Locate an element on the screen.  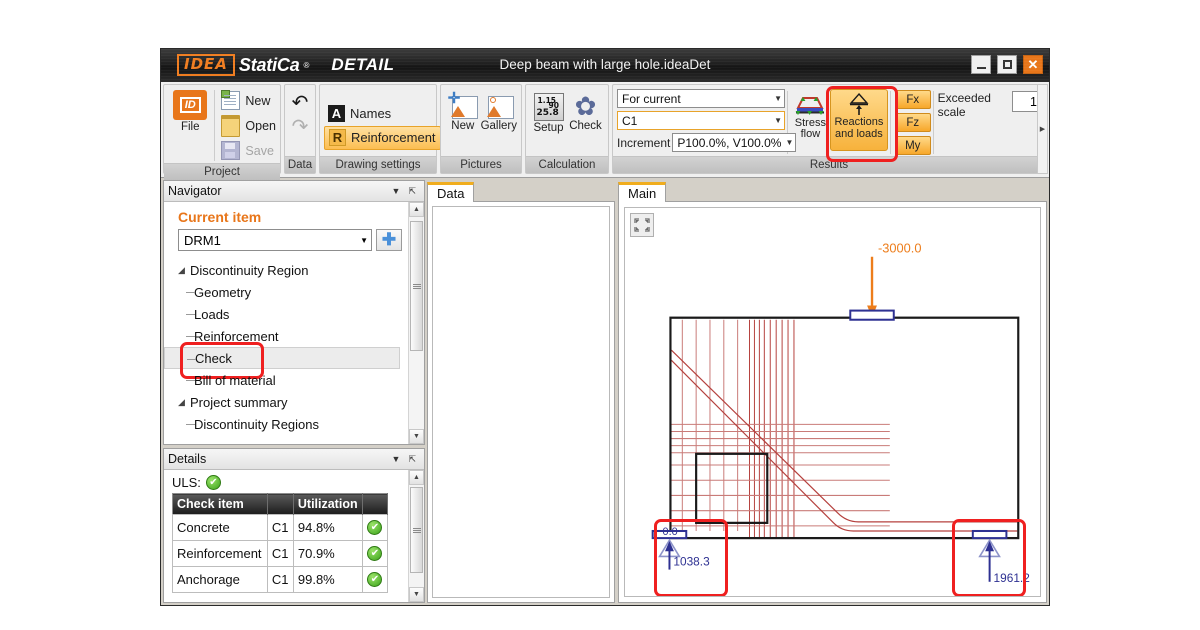
increment-value: P100.0%, V100.0% is located at coordinates (729, 142).